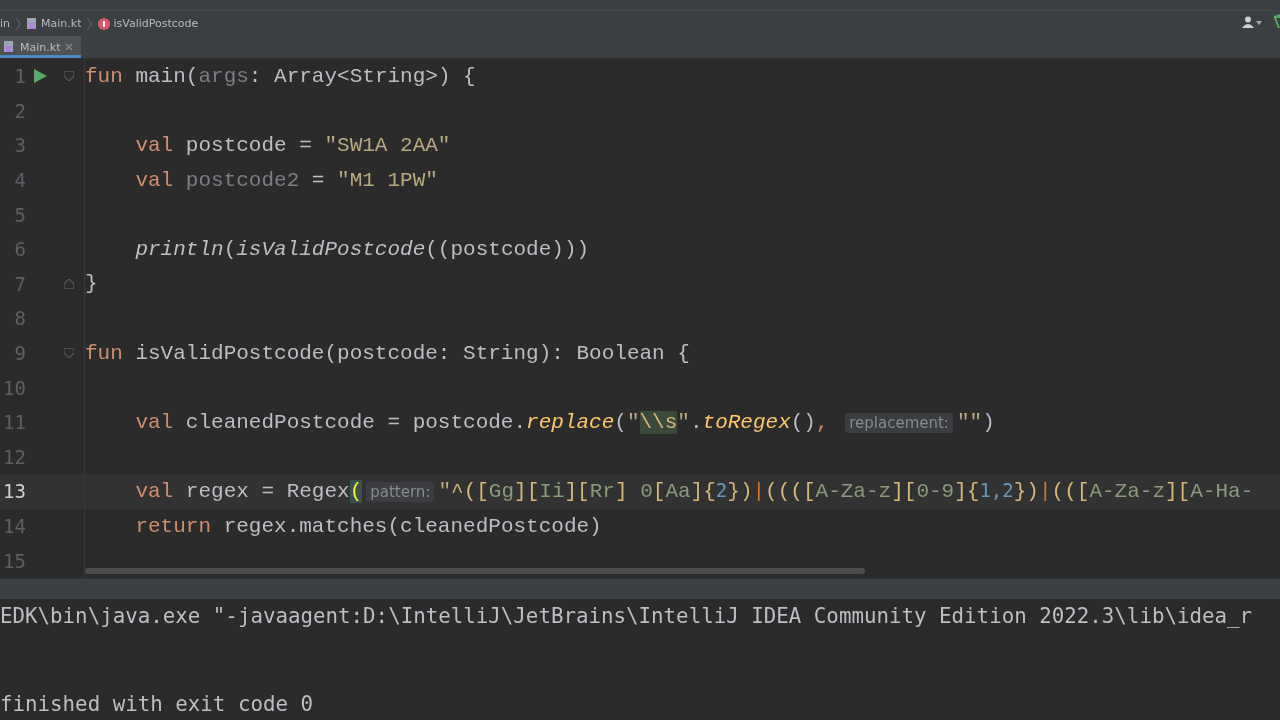 The width and height of the screenshot is (1280, 720). I want to click on code-line: val cleanedPostcode = postcode.replace("\\s".toRegex(), replacement: ""), so click(564, 422).